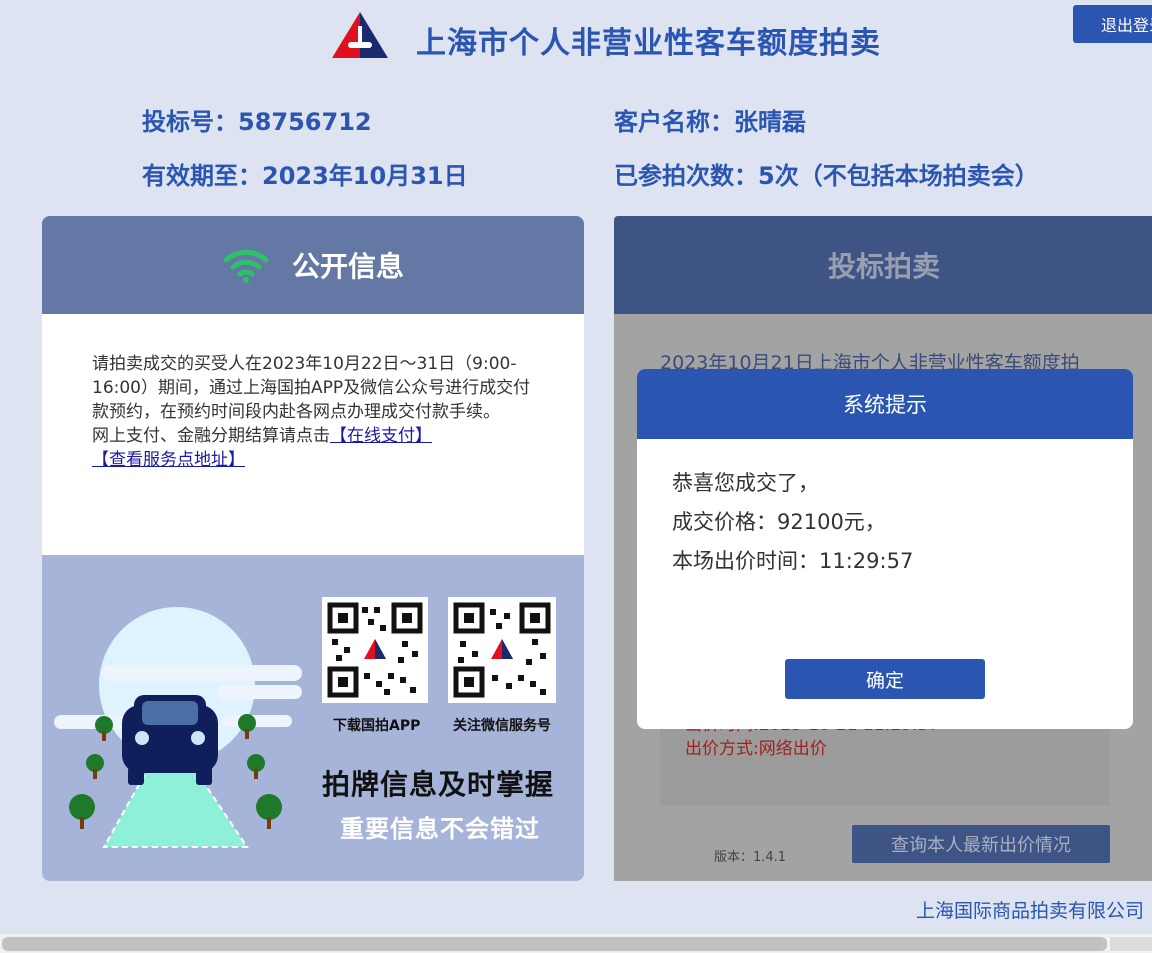  What do you see at coordinates (211, 436) in the screenshot?
I see `payment-prompt: 网上支付、金融分期结算请点击` at bounding box center [211, 436].